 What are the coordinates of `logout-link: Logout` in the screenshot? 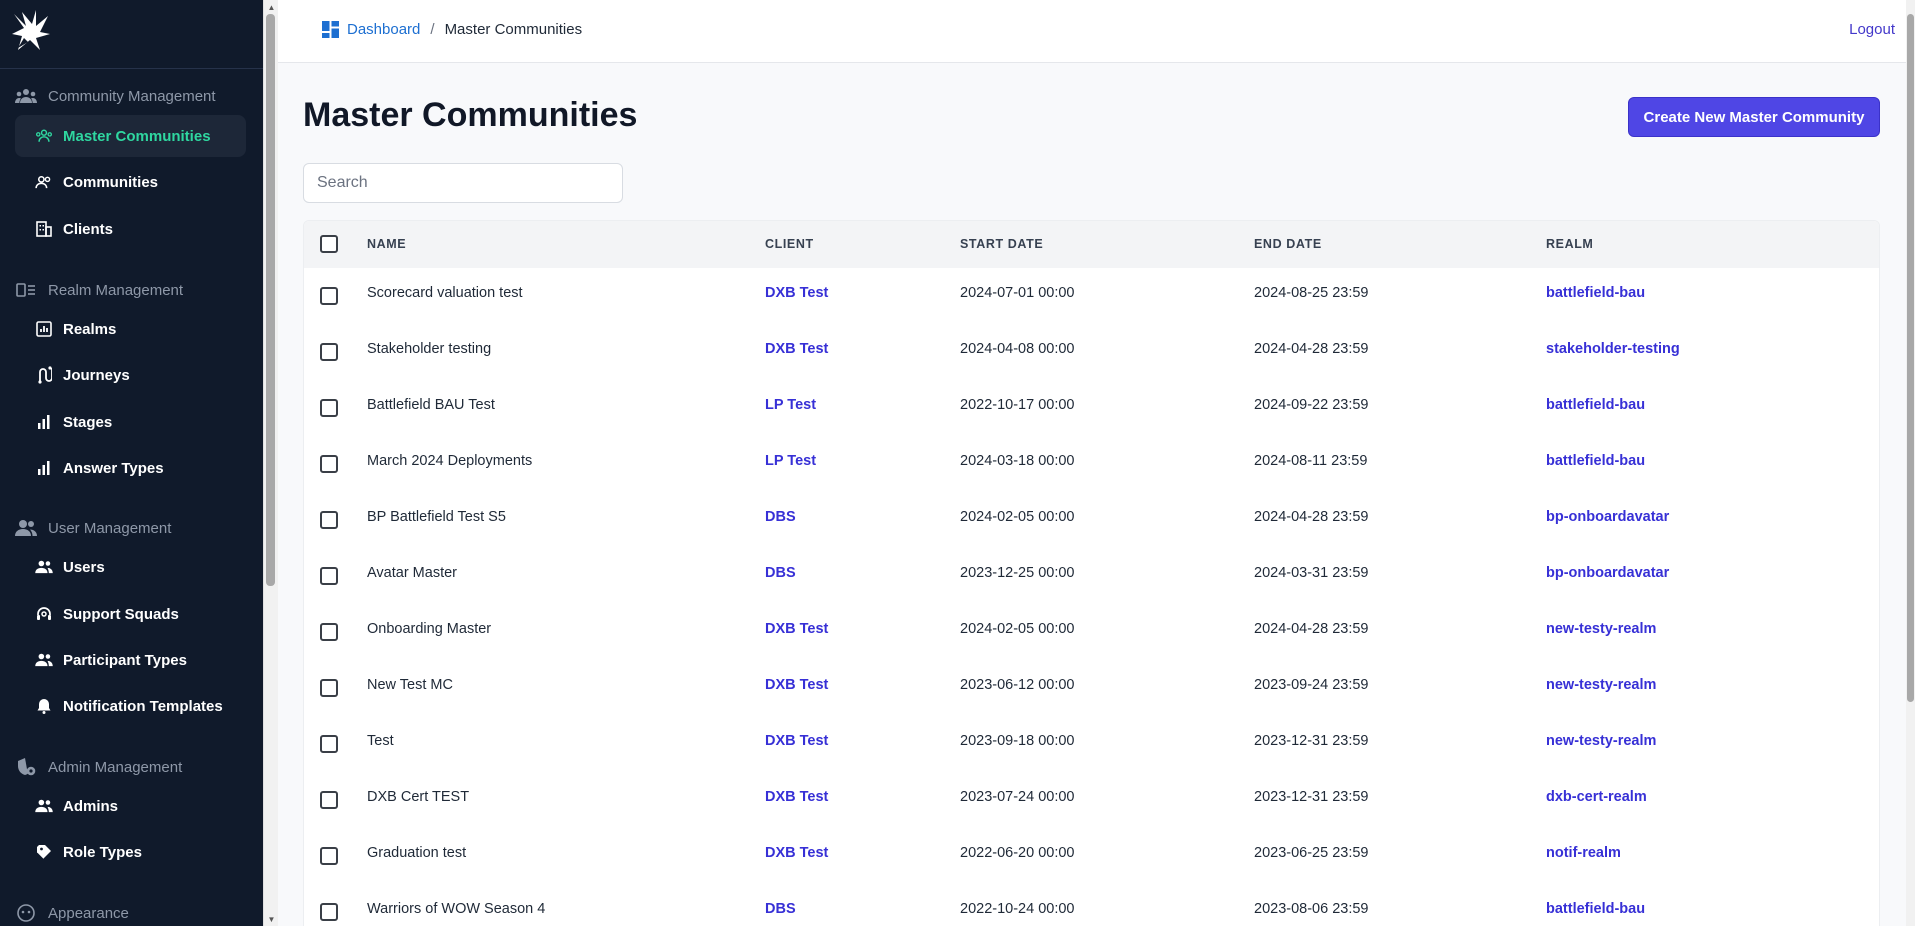 It's located at (1872, 29).